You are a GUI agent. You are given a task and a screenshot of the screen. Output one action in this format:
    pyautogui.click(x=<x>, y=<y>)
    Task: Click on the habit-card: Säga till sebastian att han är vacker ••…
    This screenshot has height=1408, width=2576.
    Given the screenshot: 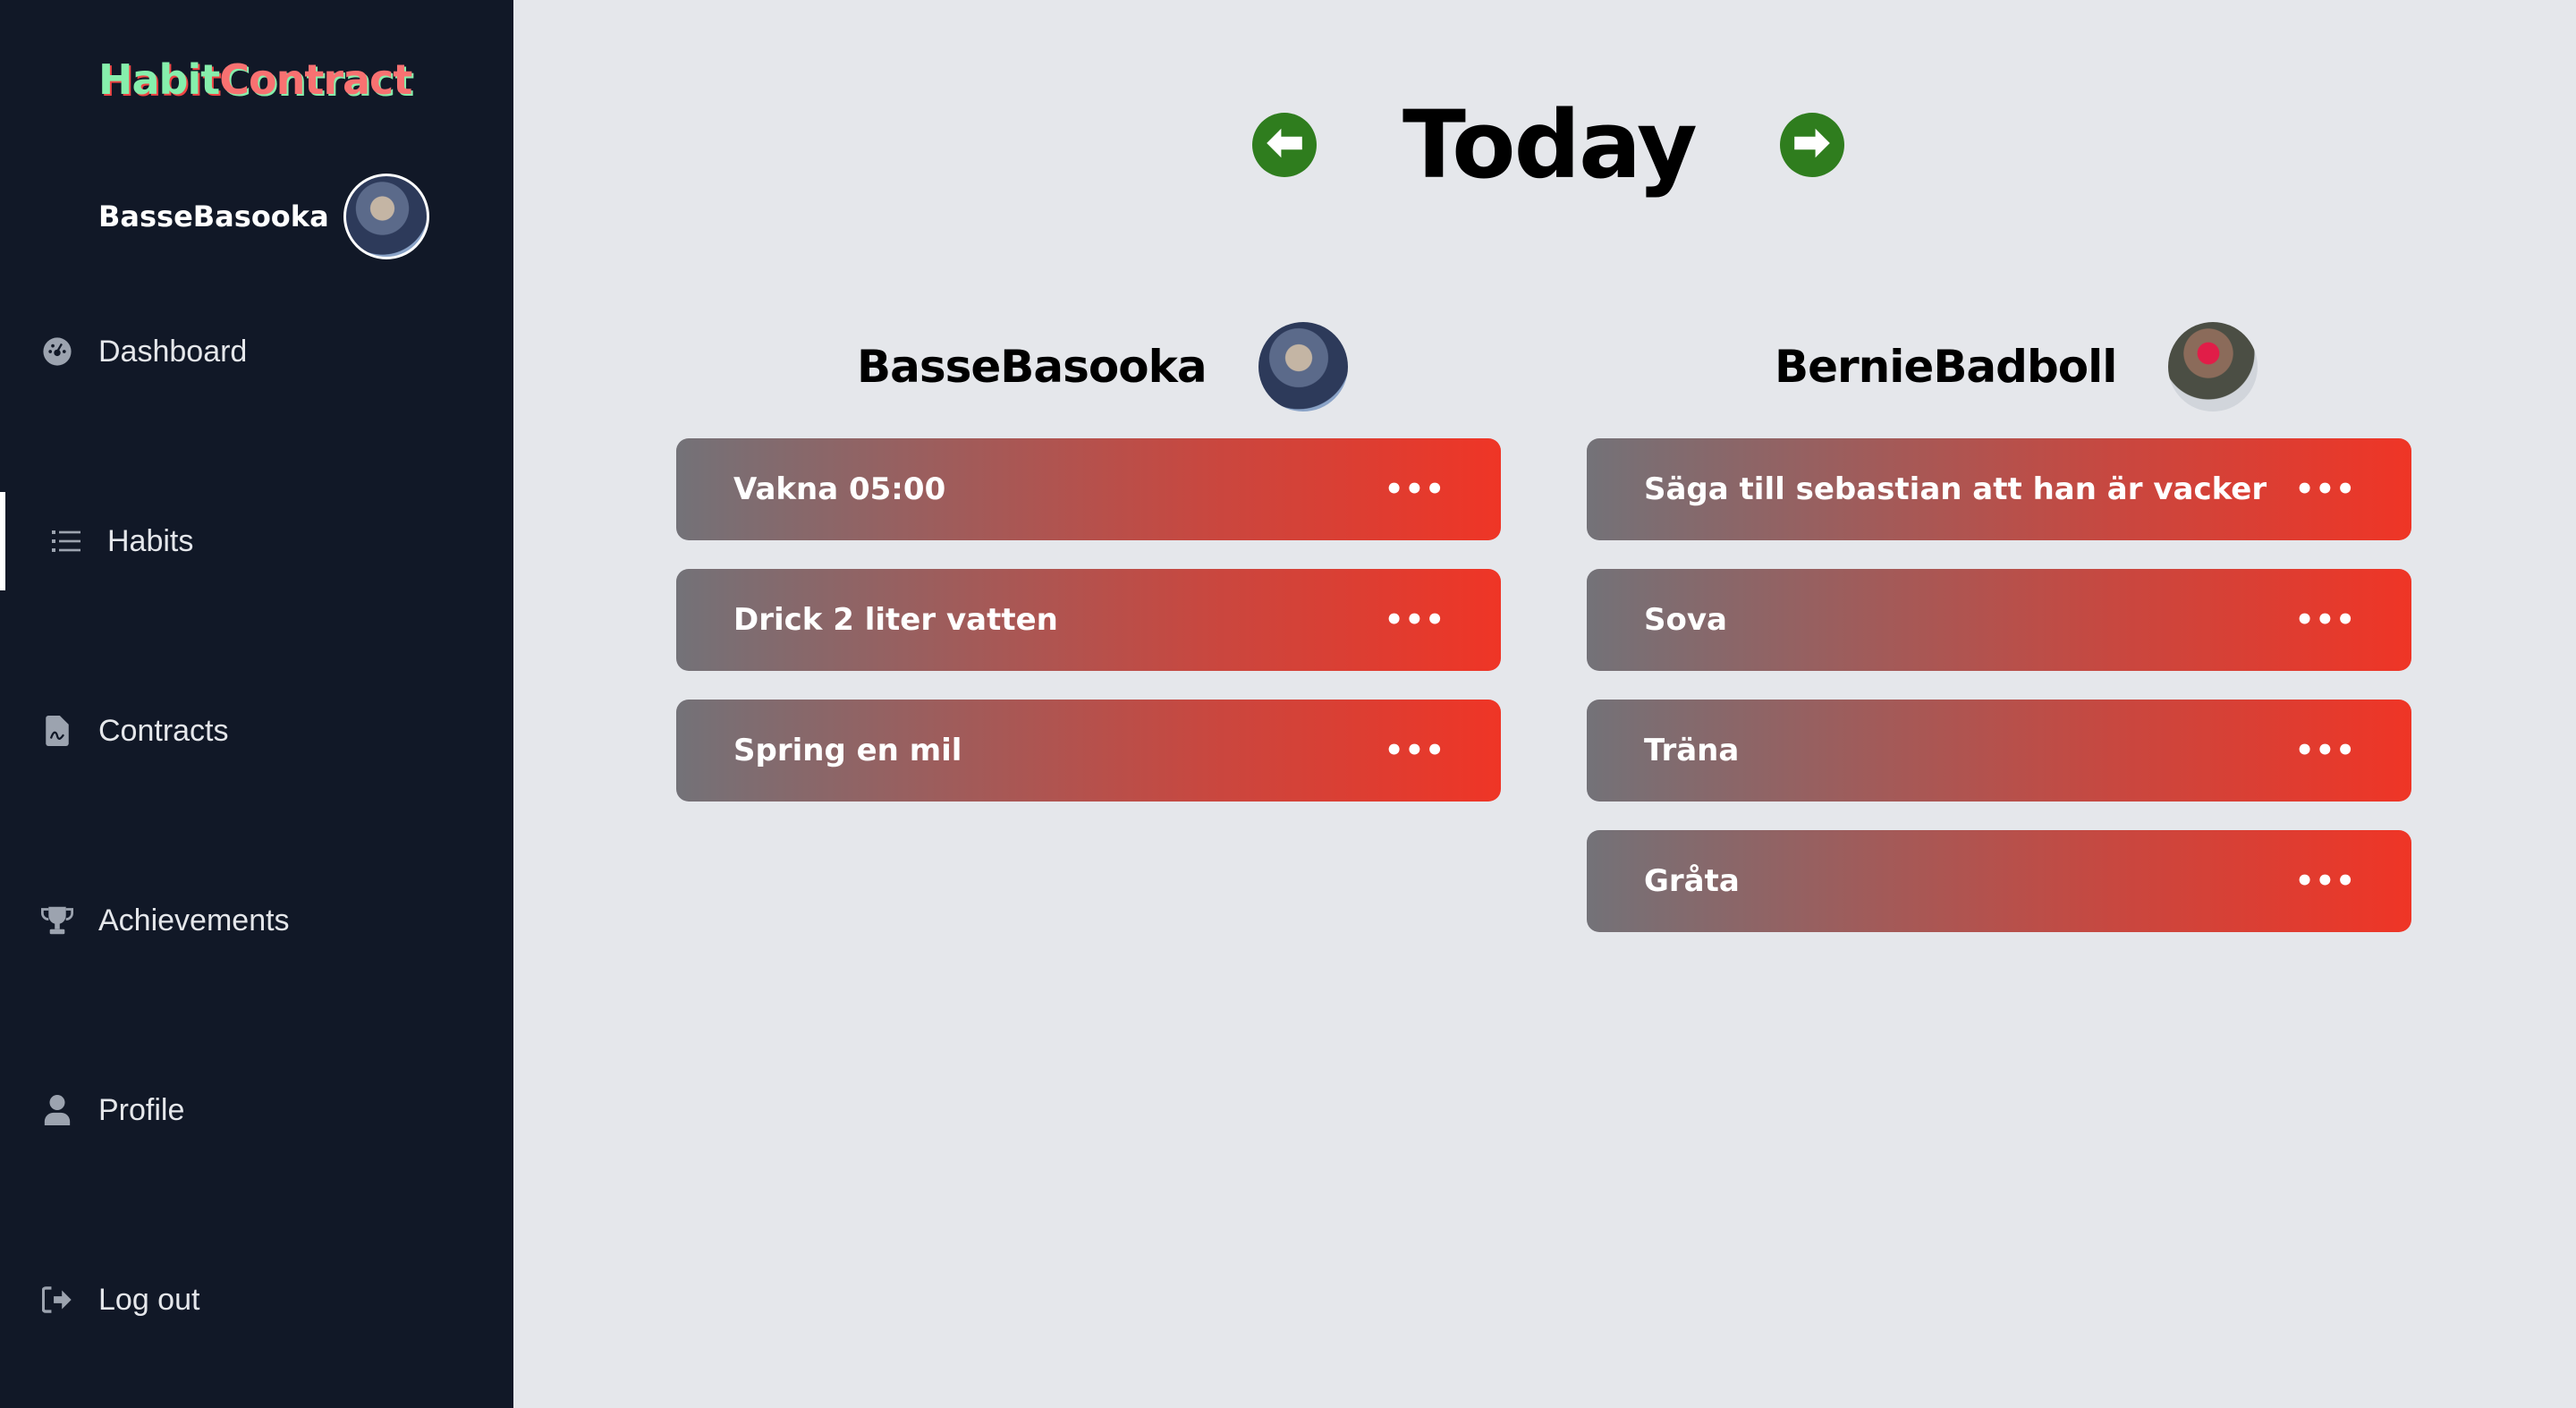 What is the action you would take?
    pyautogui.click(x=1999, y=489)
    